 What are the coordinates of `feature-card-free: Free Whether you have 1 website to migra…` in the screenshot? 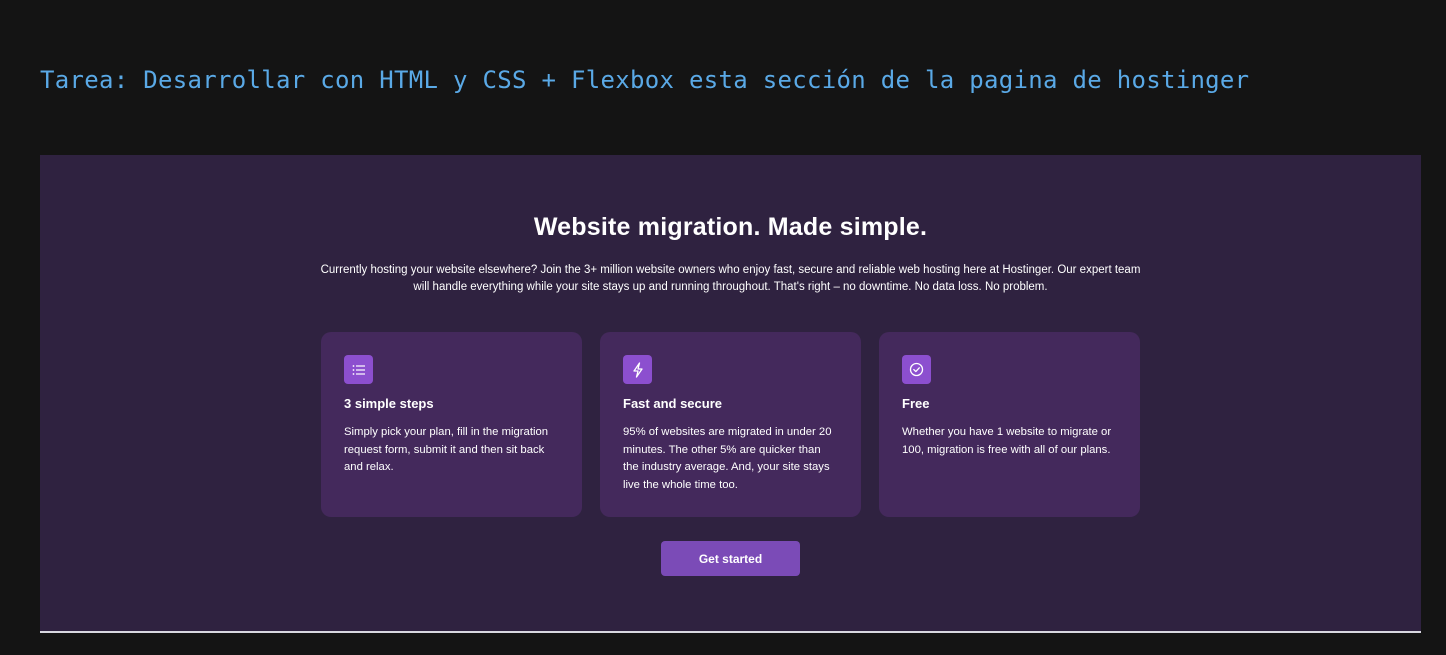 It's located at (1009, 424).